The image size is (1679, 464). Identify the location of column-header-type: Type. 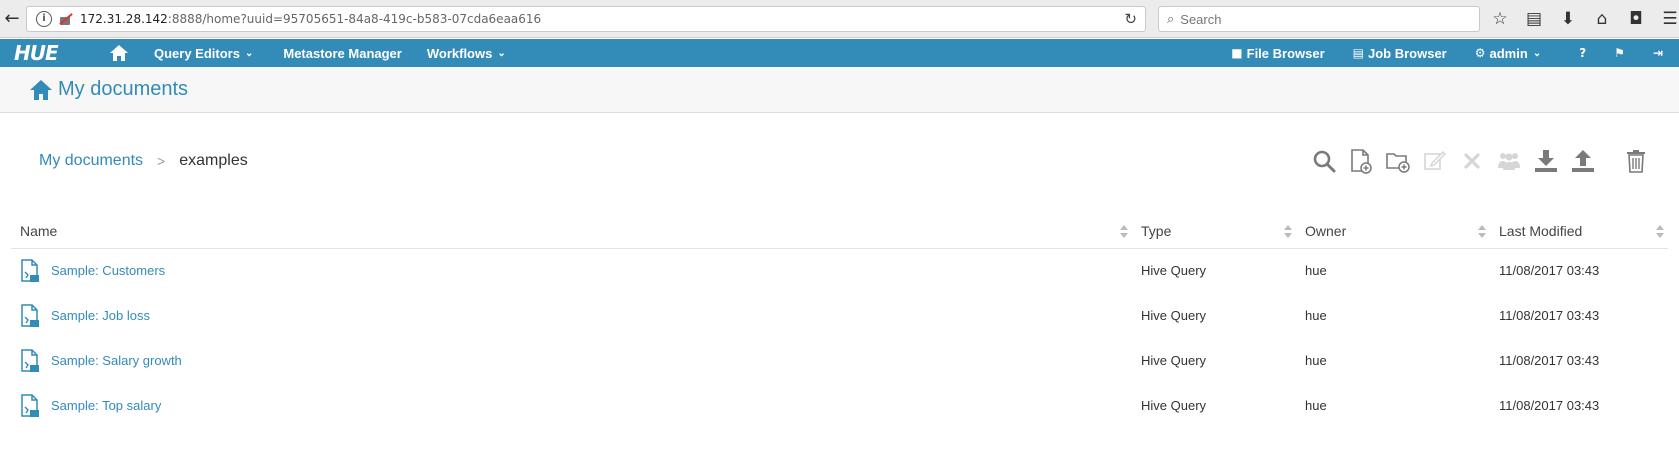
(1214, 231).